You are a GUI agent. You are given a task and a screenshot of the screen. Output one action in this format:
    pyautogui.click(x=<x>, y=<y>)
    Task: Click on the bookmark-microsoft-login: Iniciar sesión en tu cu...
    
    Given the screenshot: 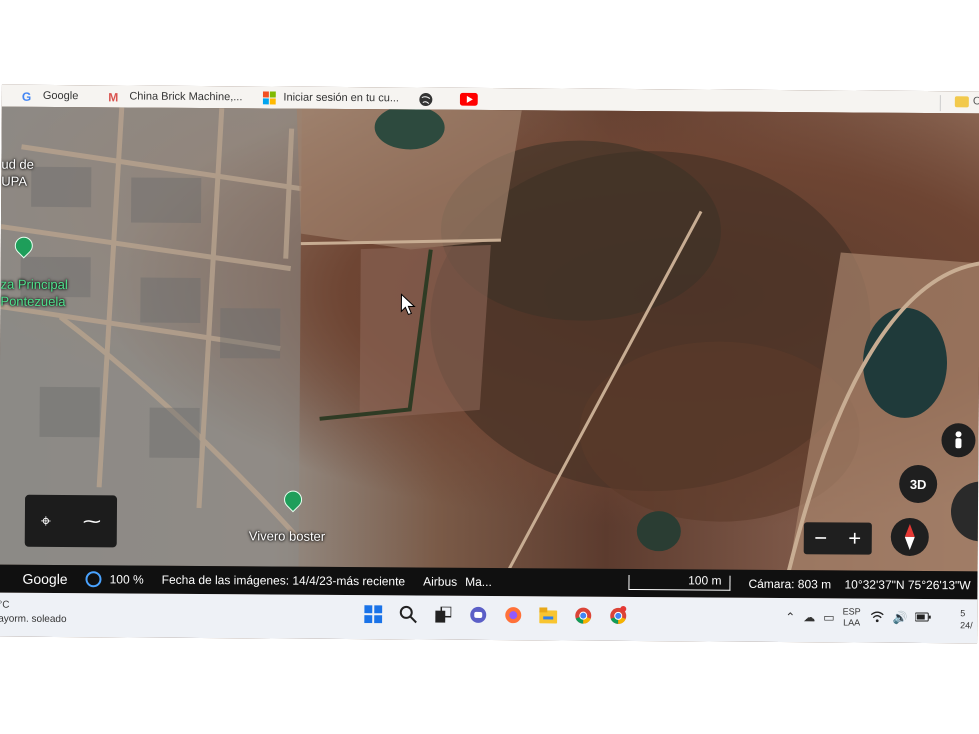 What is the action you would take?
    pyautogui.click(x=331, y=97)
    